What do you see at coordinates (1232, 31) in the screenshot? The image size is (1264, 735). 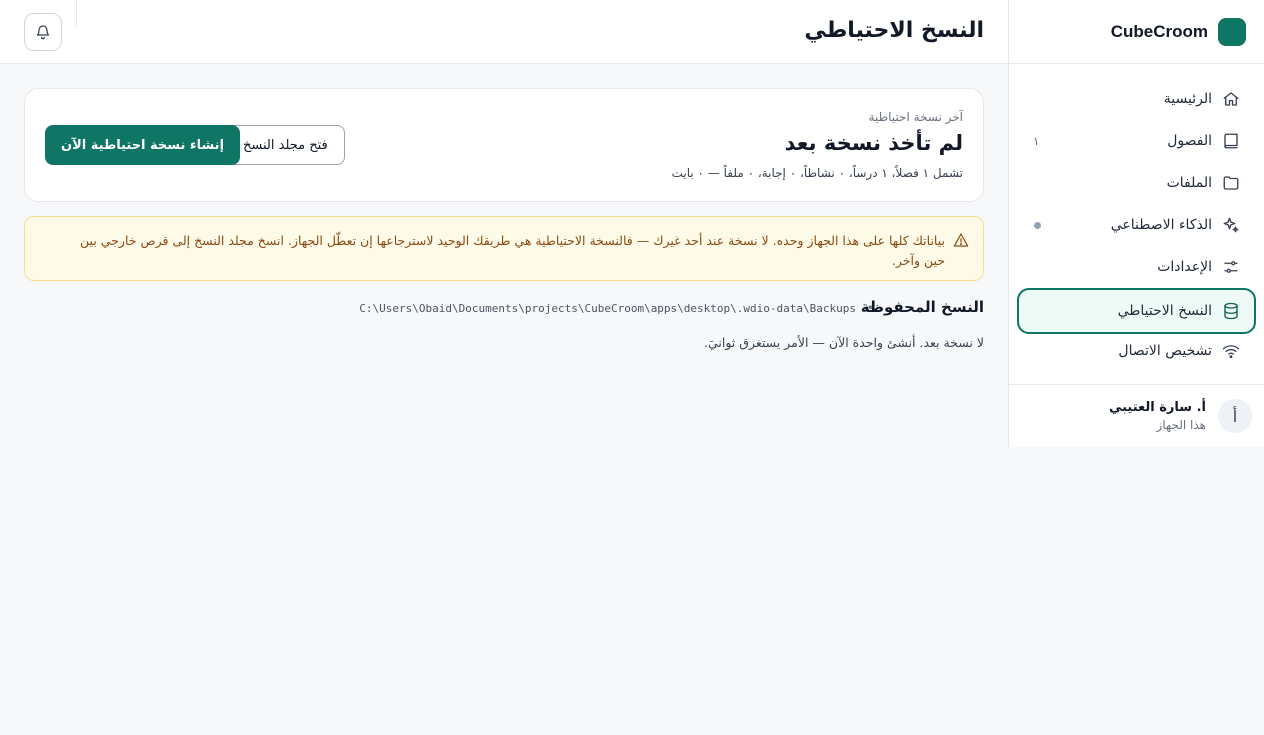 I see `brand-logo-icon` at bounding box center [1232, 31].